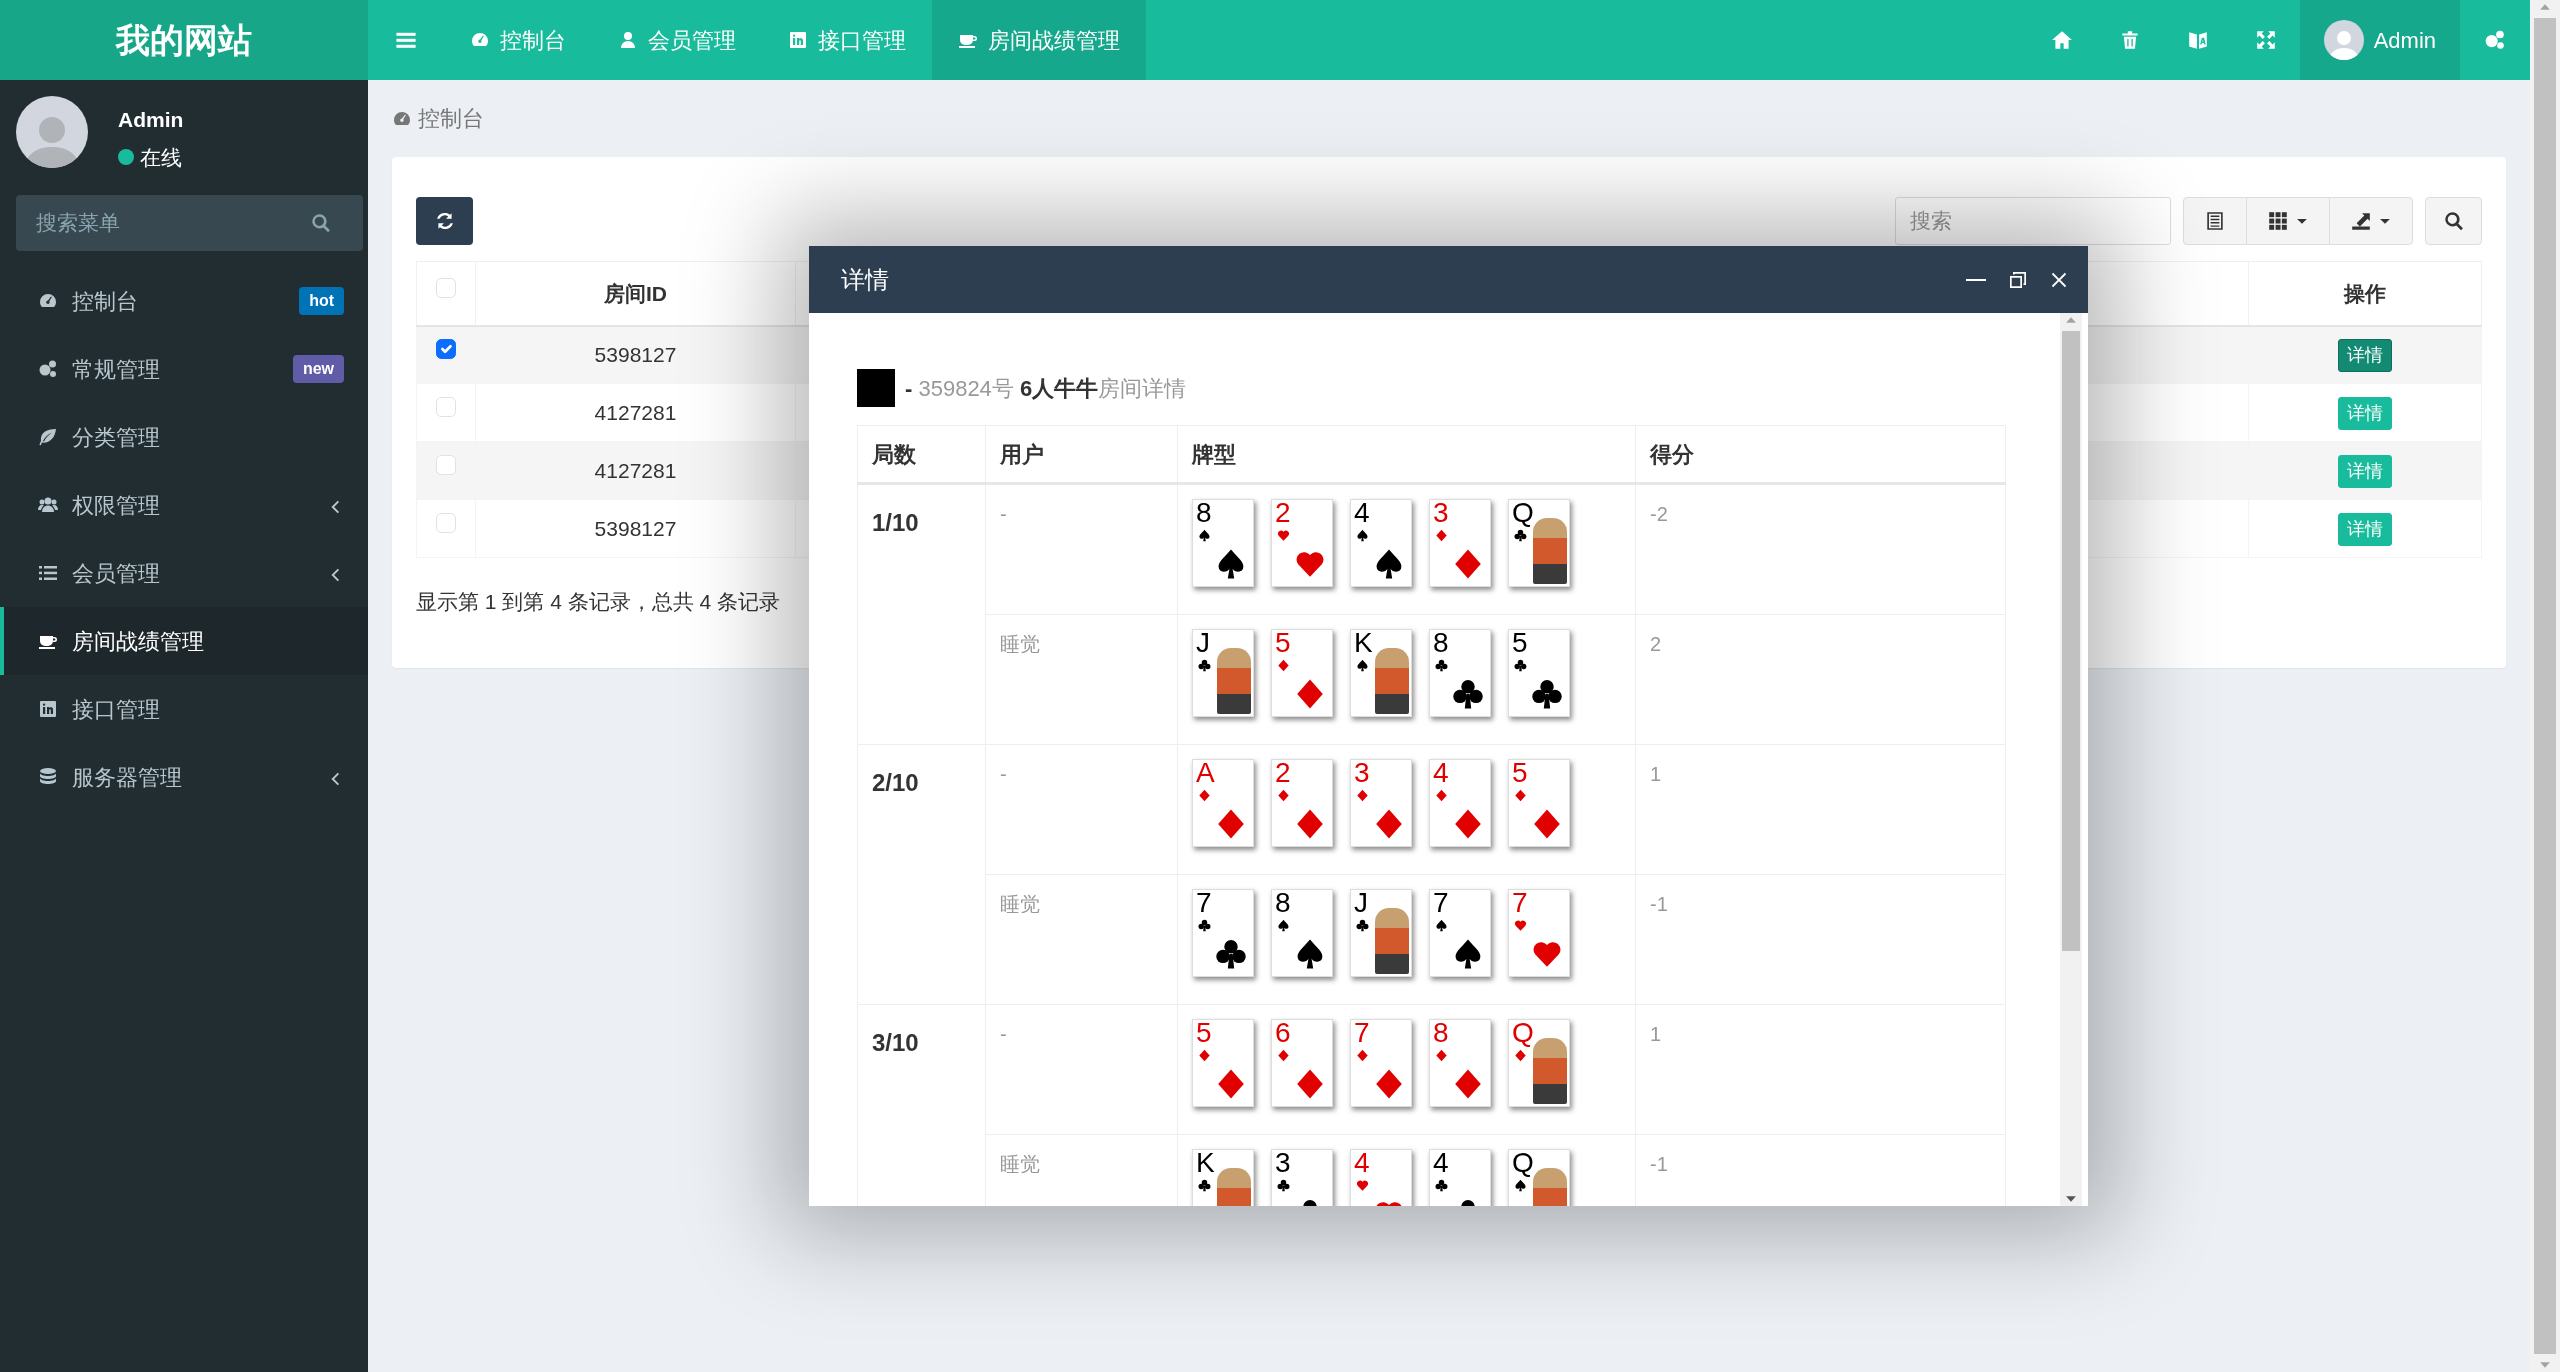  What do you see at coordinates (895, 782) in the screenshot?
I see `round-label: 2/10` at bounding box center [895, 782].